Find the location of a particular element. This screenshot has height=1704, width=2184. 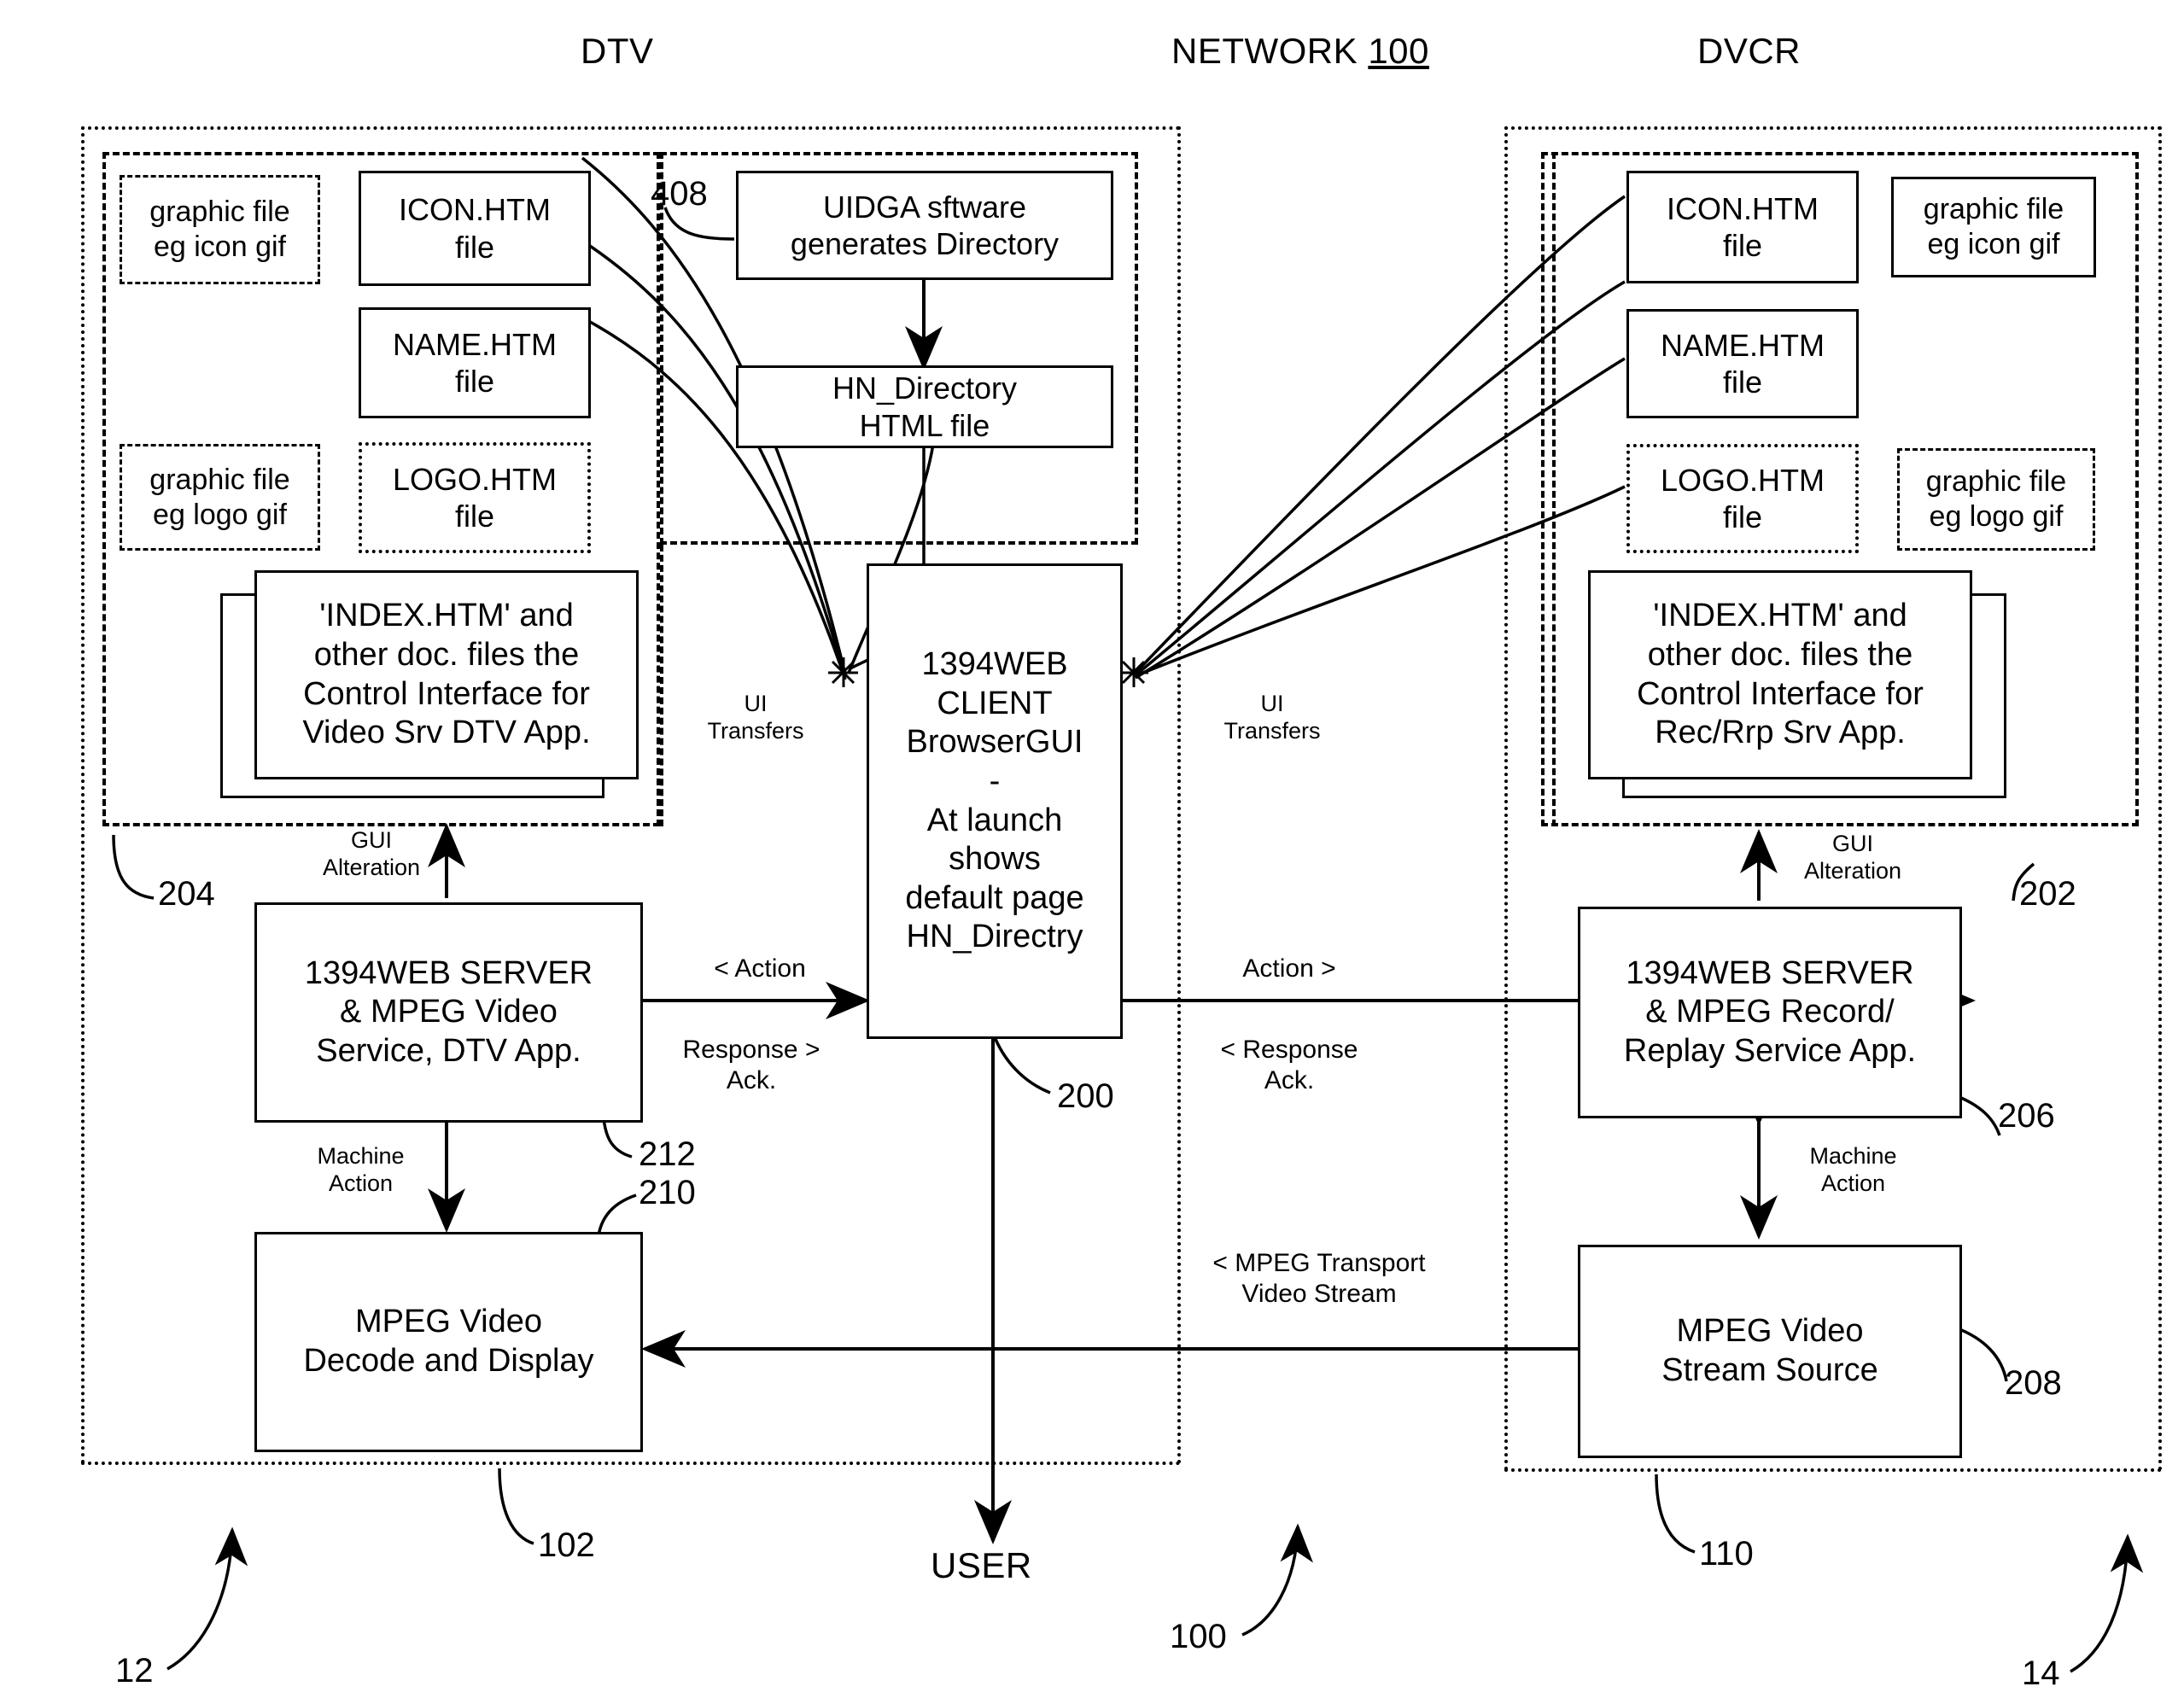

ref-202: 202 is located at coordinates (2047, 894).